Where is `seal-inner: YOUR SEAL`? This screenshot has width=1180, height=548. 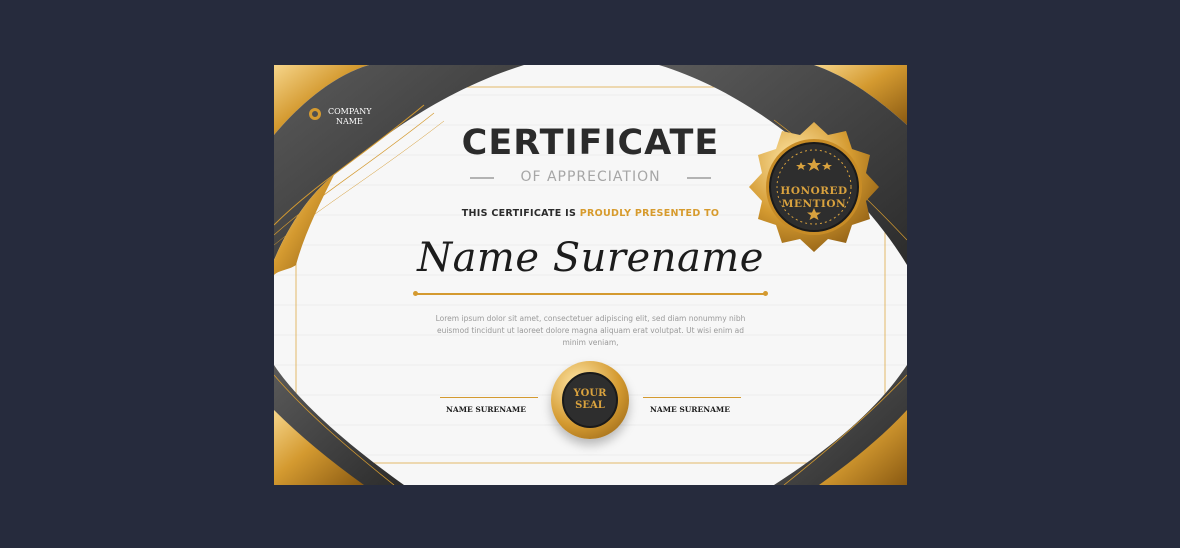
seal-inner: YOUR SEAL is located at coordinates (590, 400).